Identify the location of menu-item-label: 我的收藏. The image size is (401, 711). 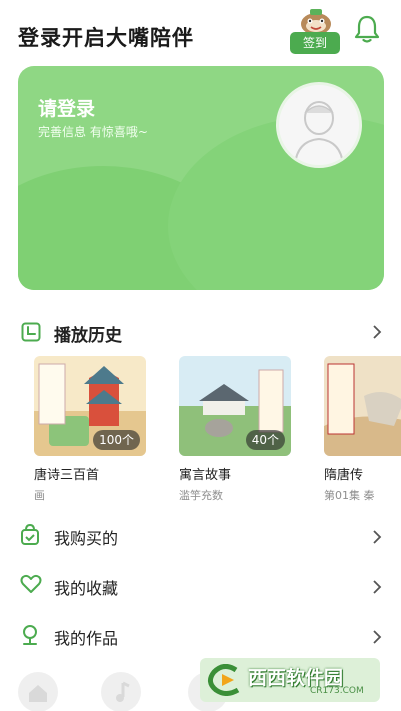
(86, 588).